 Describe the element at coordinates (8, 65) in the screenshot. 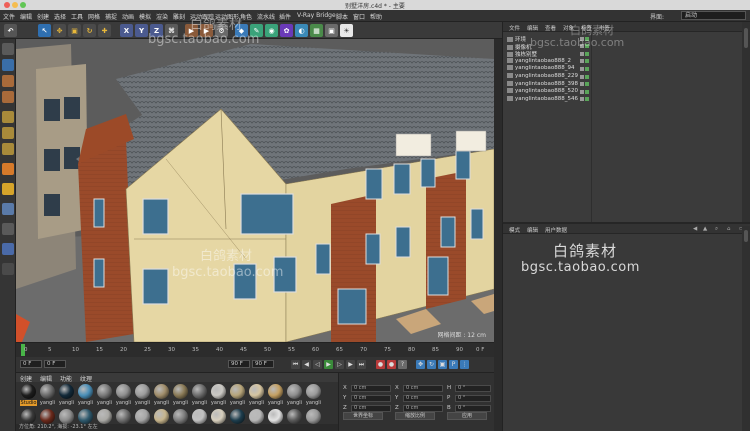

I see `model-mode-icon` at that location.